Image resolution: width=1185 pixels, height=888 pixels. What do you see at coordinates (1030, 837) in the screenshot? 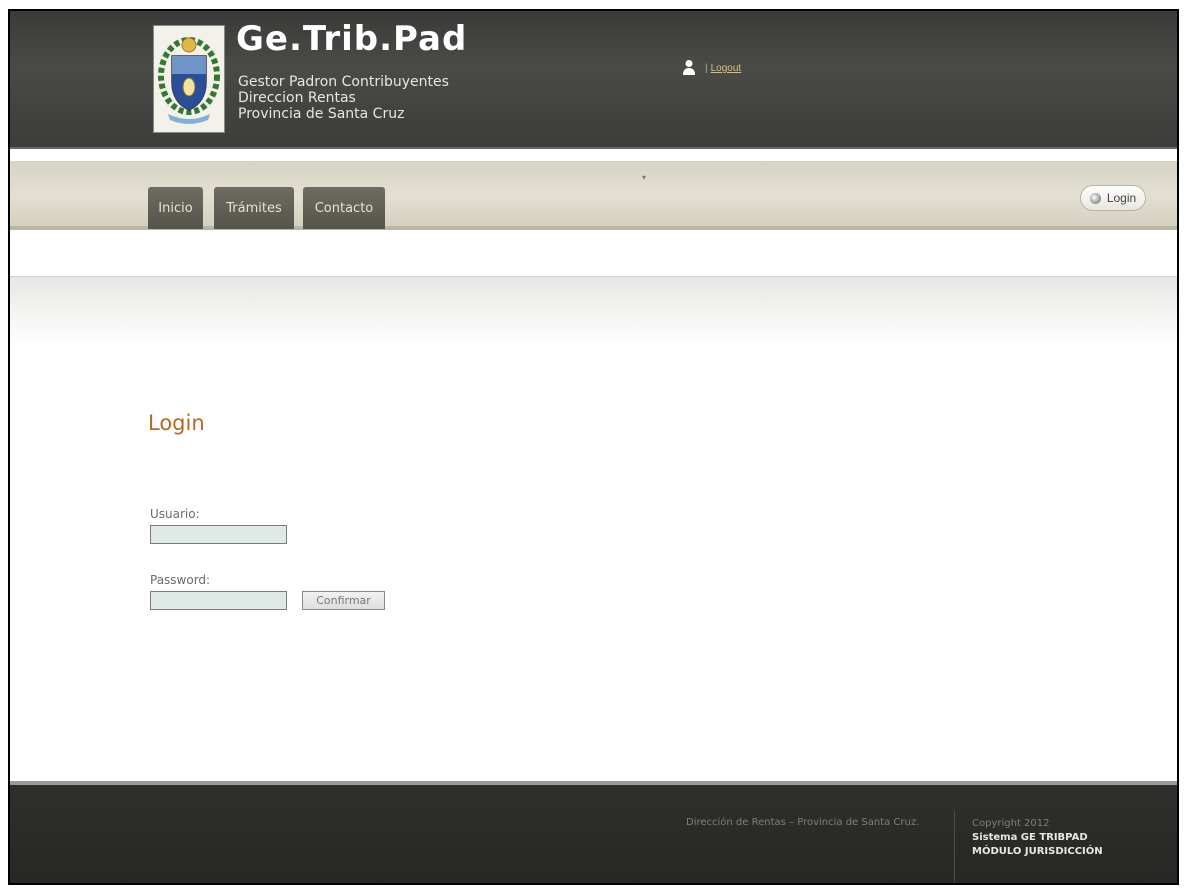
I see `system-name: Sistema GE TRIBPAD` at bounding box center [1030, 837].